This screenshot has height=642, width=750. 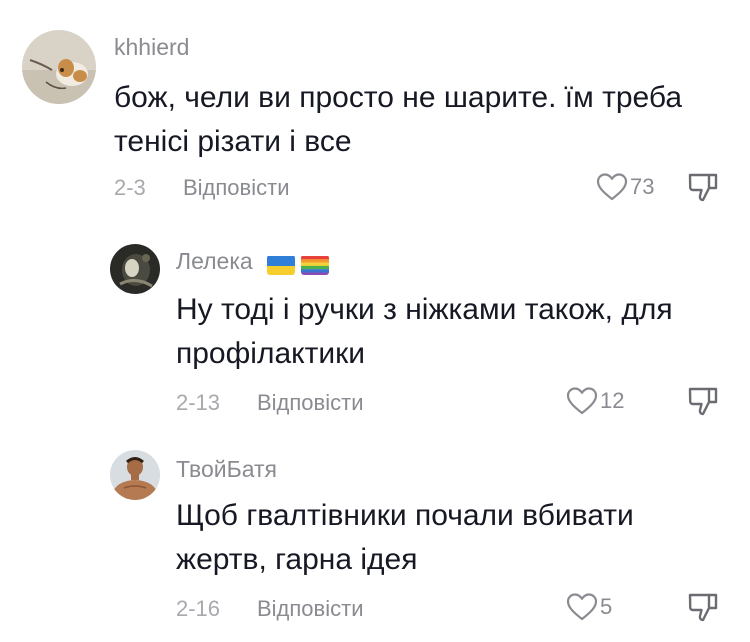 I want to click on like-button: 5, so click(x=589, y=607).